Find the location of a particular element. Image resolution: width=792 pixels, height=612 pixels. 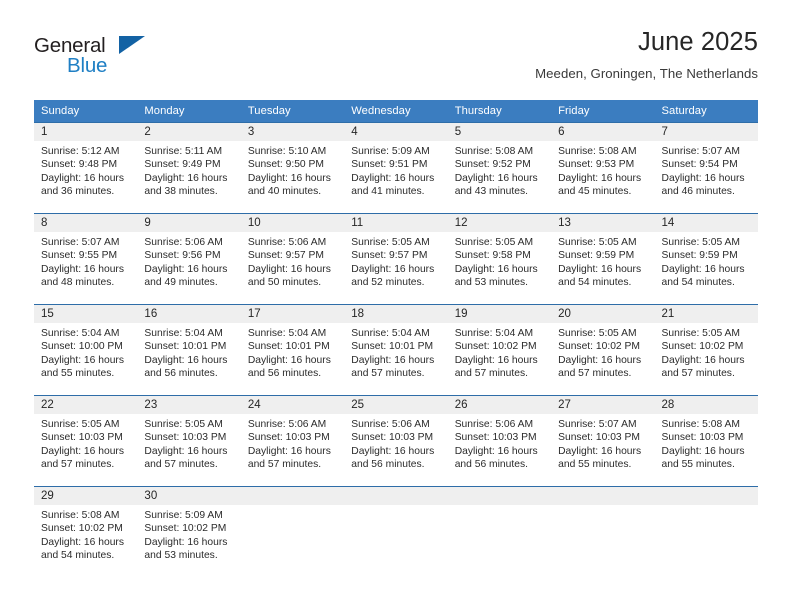

daylight-text-line2: and 46 minutes. is located at coordinates (698, 192).